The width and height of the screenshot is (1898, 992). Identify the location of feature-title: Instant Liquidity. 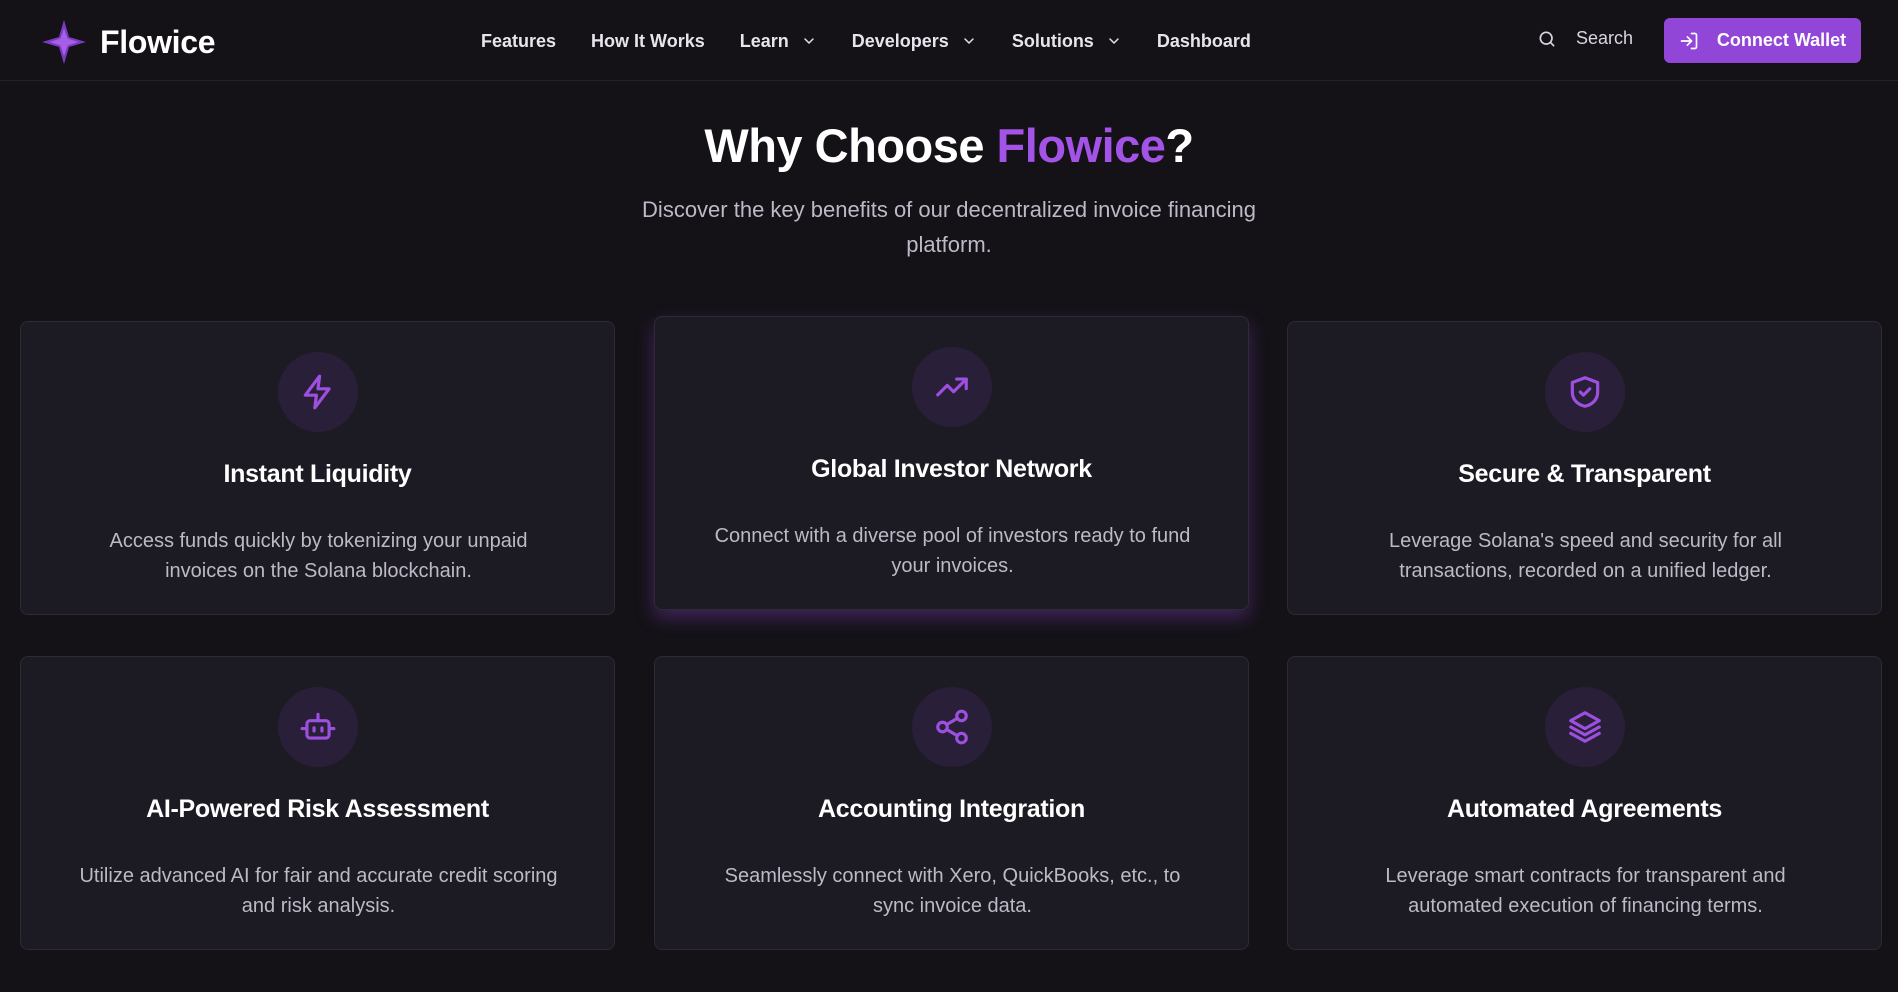
(317, 474).